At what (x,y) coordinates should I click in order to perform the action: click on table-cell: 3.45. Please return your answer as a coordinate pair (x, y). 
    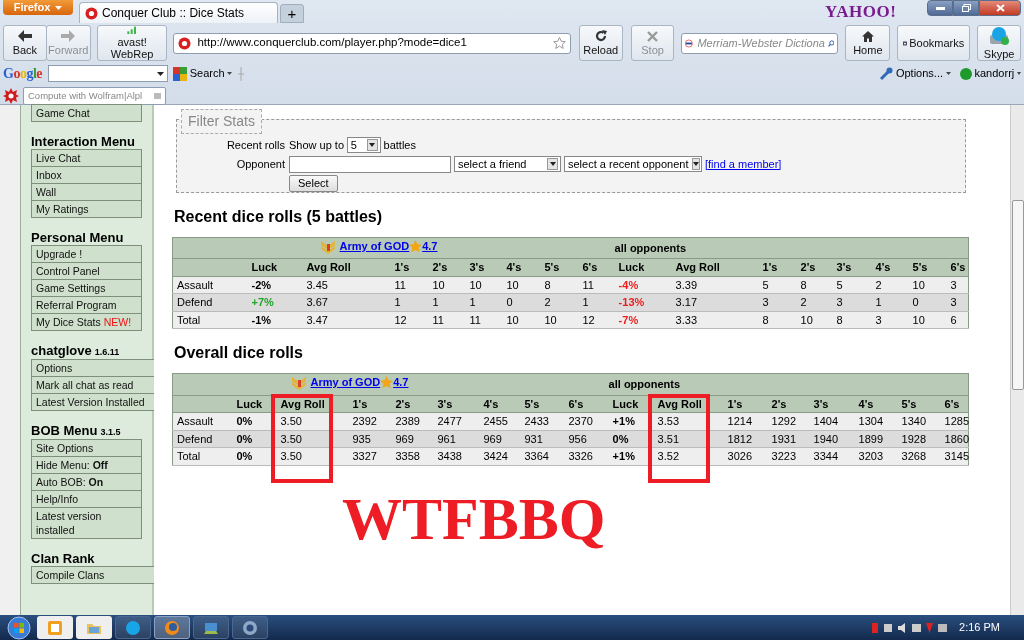
    Looking at the image, I should click on (317, 284).